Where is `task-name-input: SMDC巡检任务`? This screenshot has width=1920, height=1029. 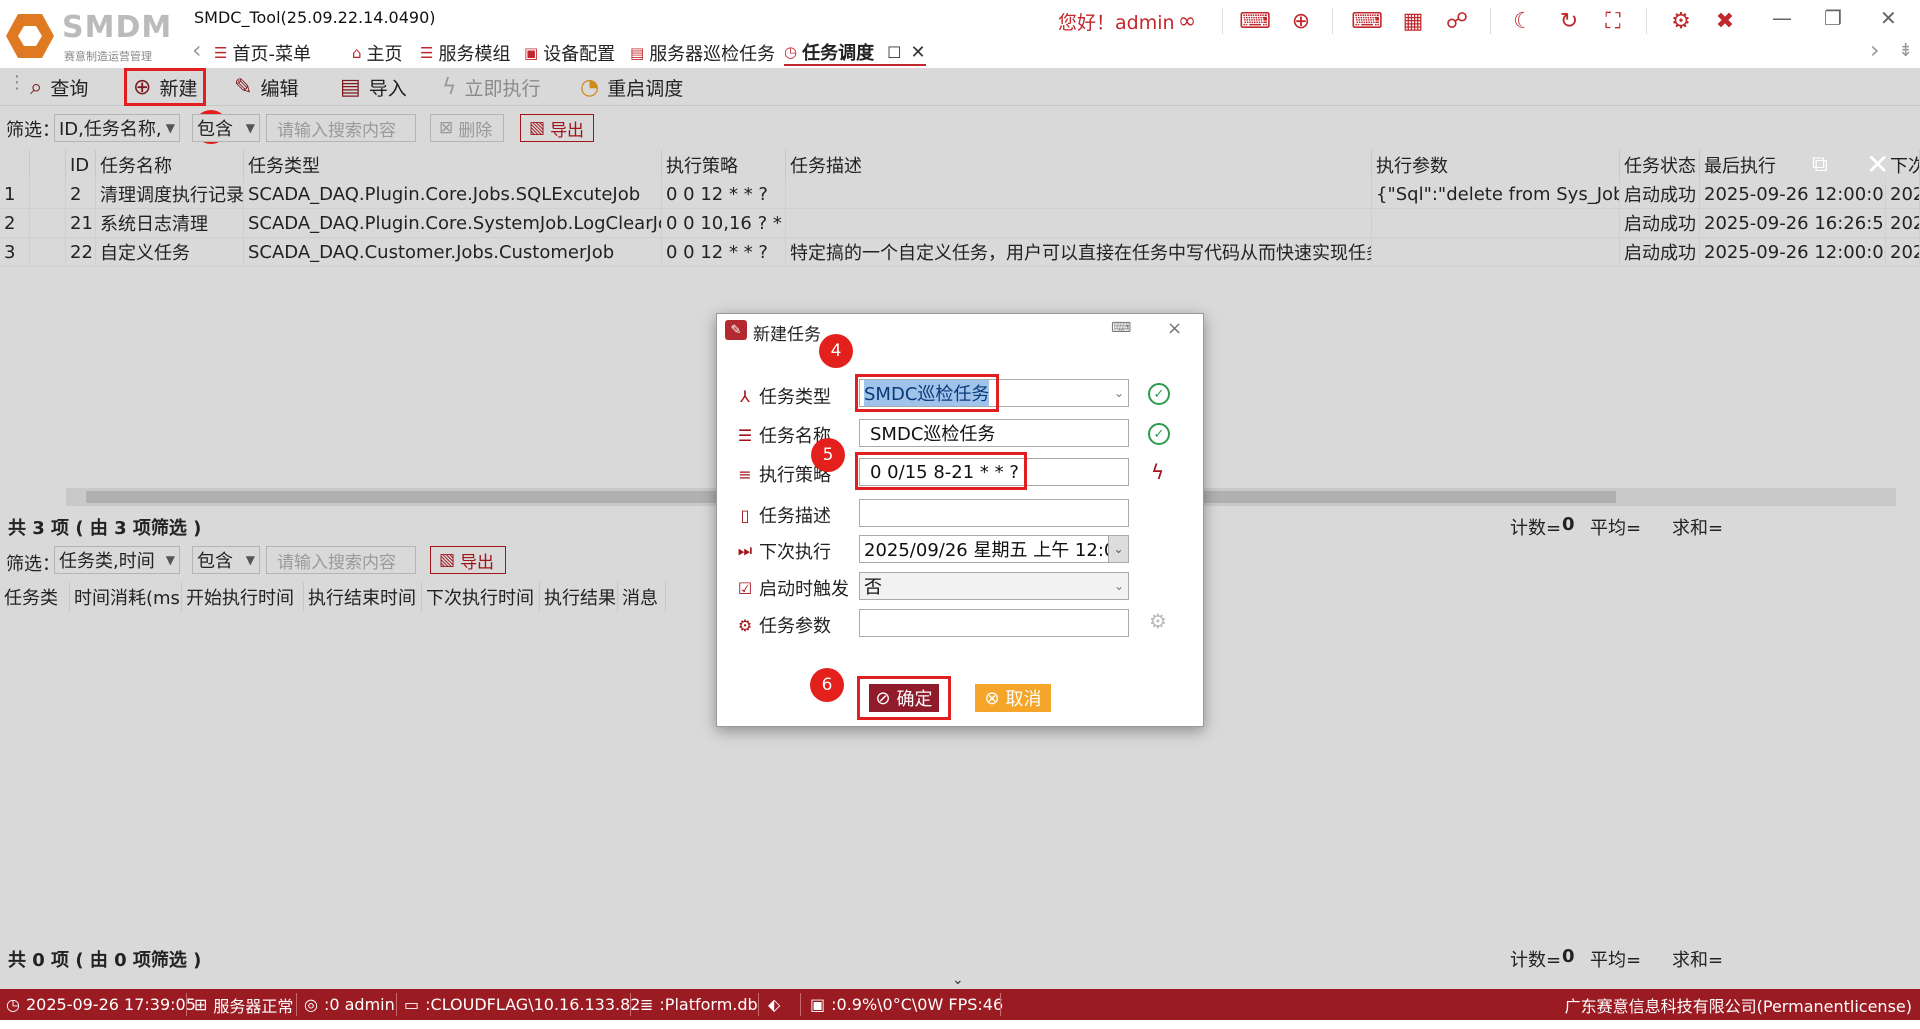
task-name-input: SMDC巡检任务 is located at coordinates (994, 433).